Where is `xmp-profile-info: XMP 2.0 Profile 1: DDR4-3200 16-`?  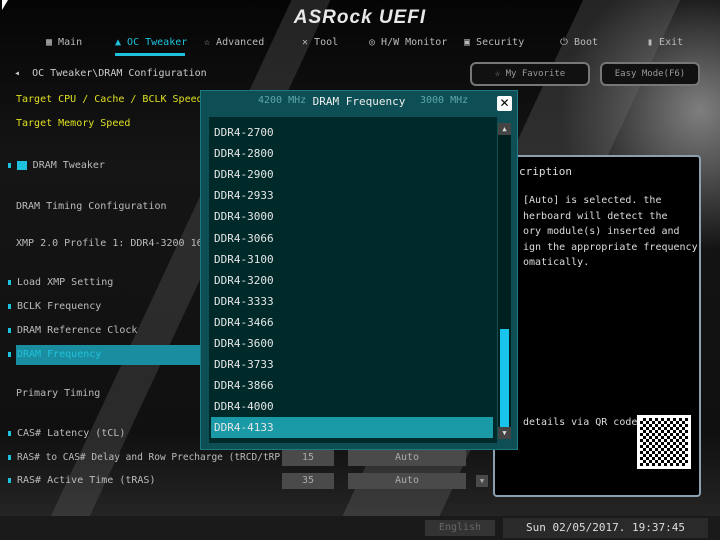
xmp-profile-info: XMP 2.0 Profile 1: DDR4-3200 16- is located at coordinates (112, 243).